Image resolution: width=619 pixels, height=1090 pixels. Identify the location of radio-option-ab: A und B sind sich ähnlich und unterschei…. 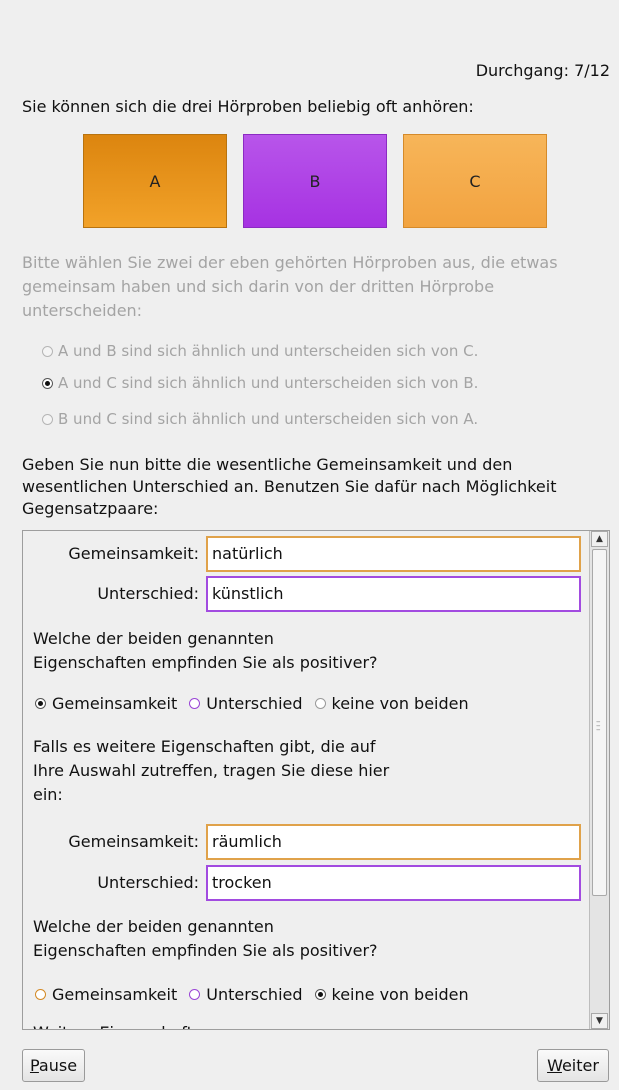
(260, 351).